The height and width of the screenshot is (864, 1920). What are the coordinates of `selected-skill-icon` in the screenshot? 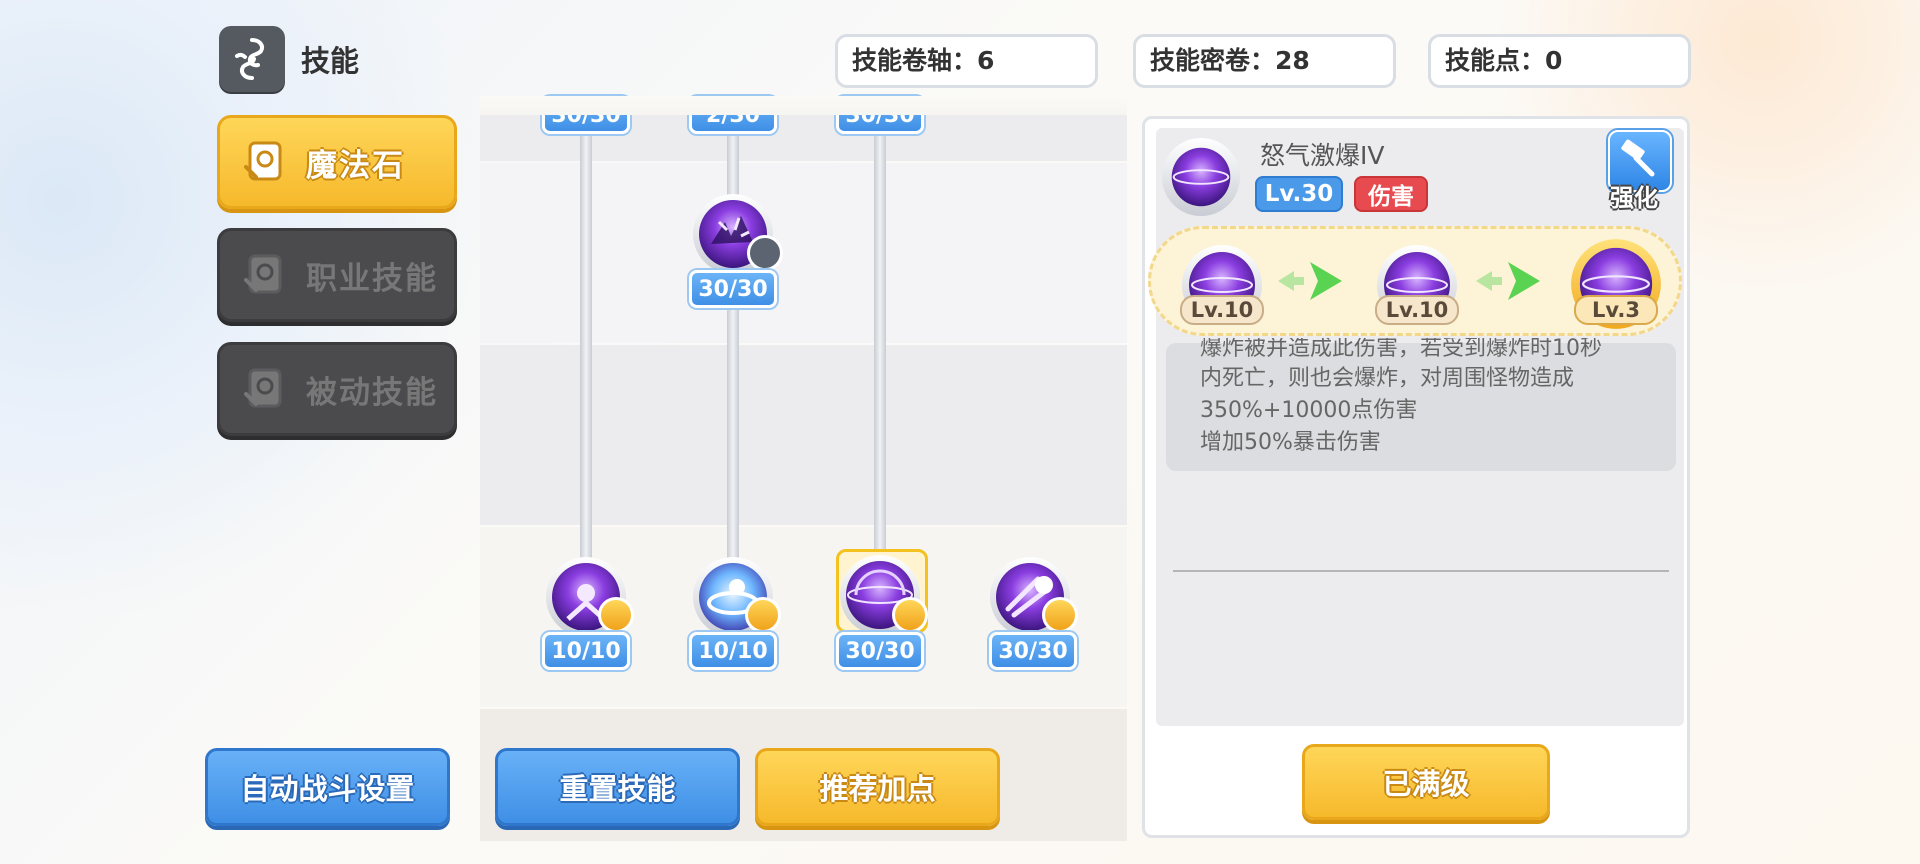 It's located at (1201, 177).